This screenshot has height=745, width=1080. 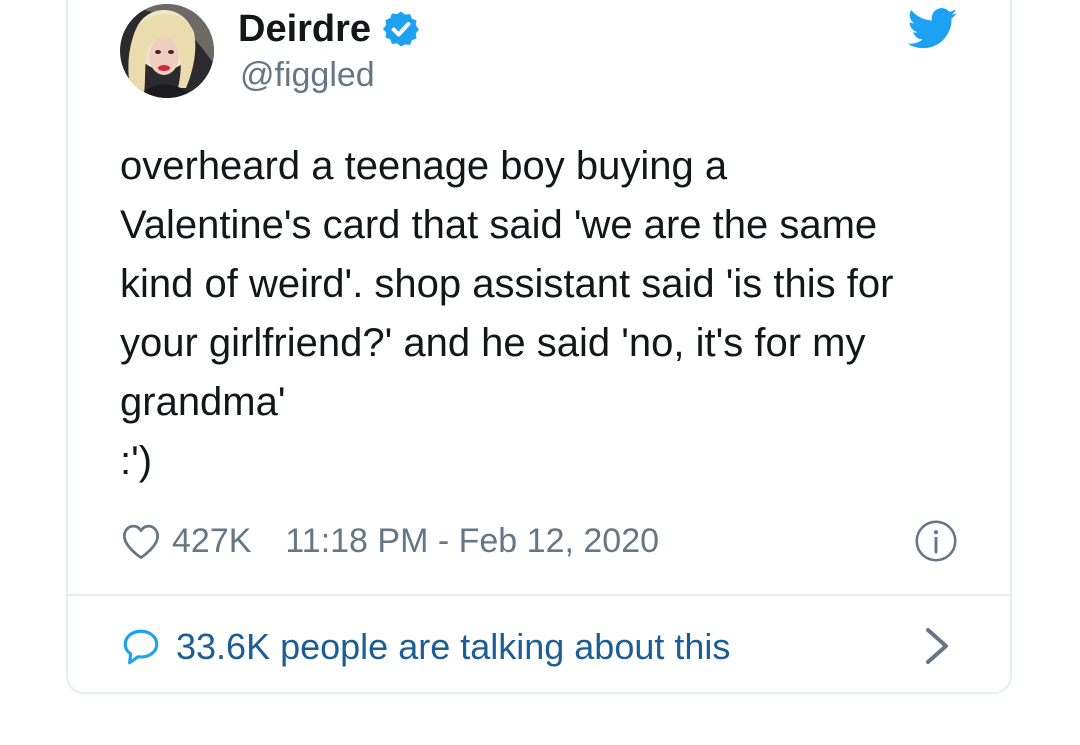 I want to click on like-count: 427K, so click(x=211, y=541).